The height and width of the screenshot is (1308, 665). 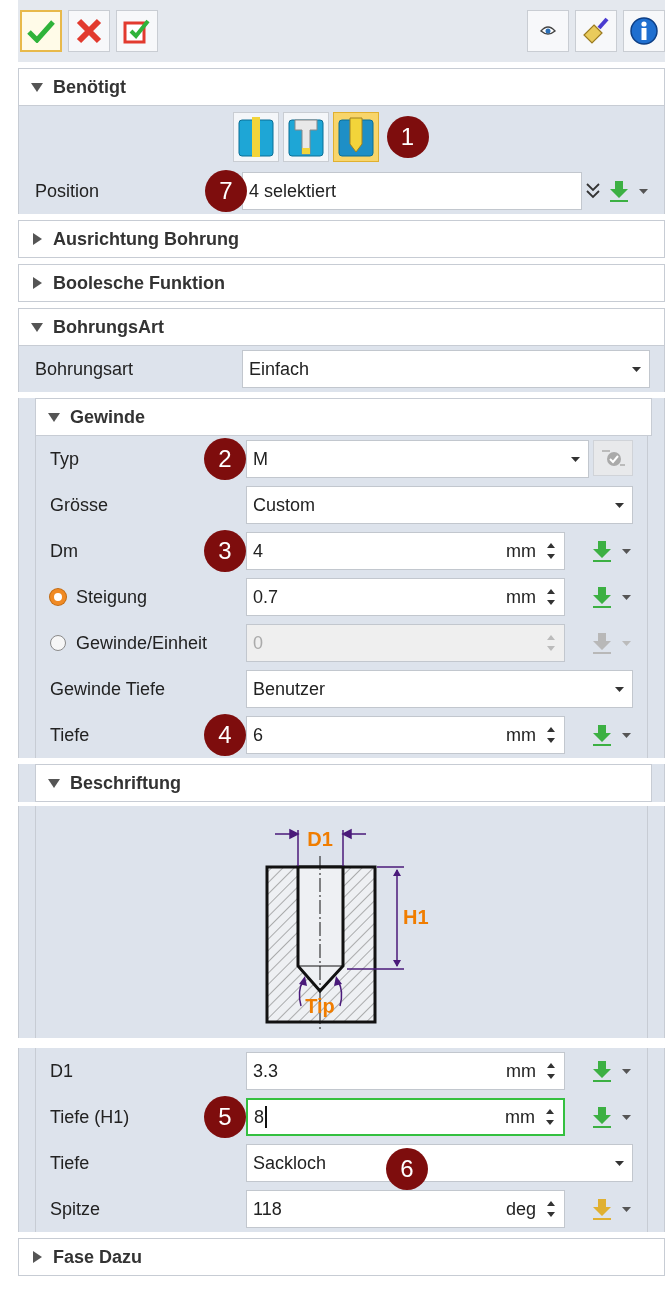 What do you see at coordinates (619, 191) in the screenshot?
I see `arrow-down-icon` at bounding box center [619, 191].